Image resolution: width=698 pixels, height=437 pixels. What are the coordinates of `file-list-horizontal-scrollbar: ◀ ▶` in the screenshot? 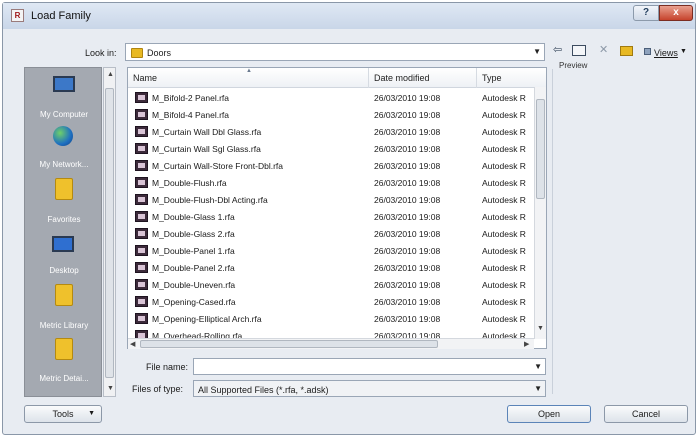 It's located at (331, 343).